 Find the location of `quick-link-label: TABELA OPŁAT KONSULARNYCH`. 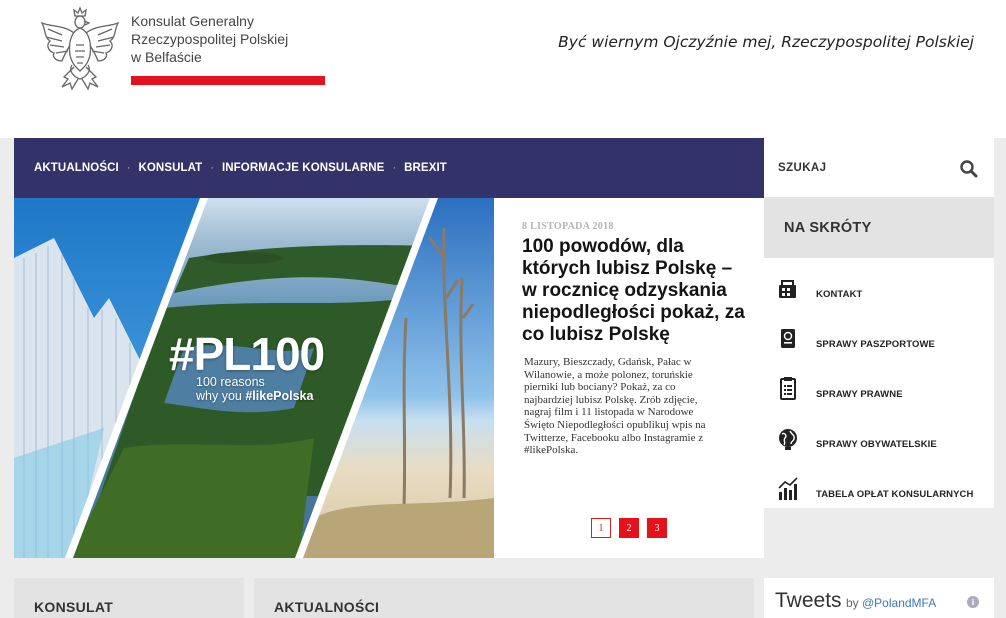

quick-link-label: TABELA OPŁAT KONSULARNYCH is located at coordinates (895, 494).